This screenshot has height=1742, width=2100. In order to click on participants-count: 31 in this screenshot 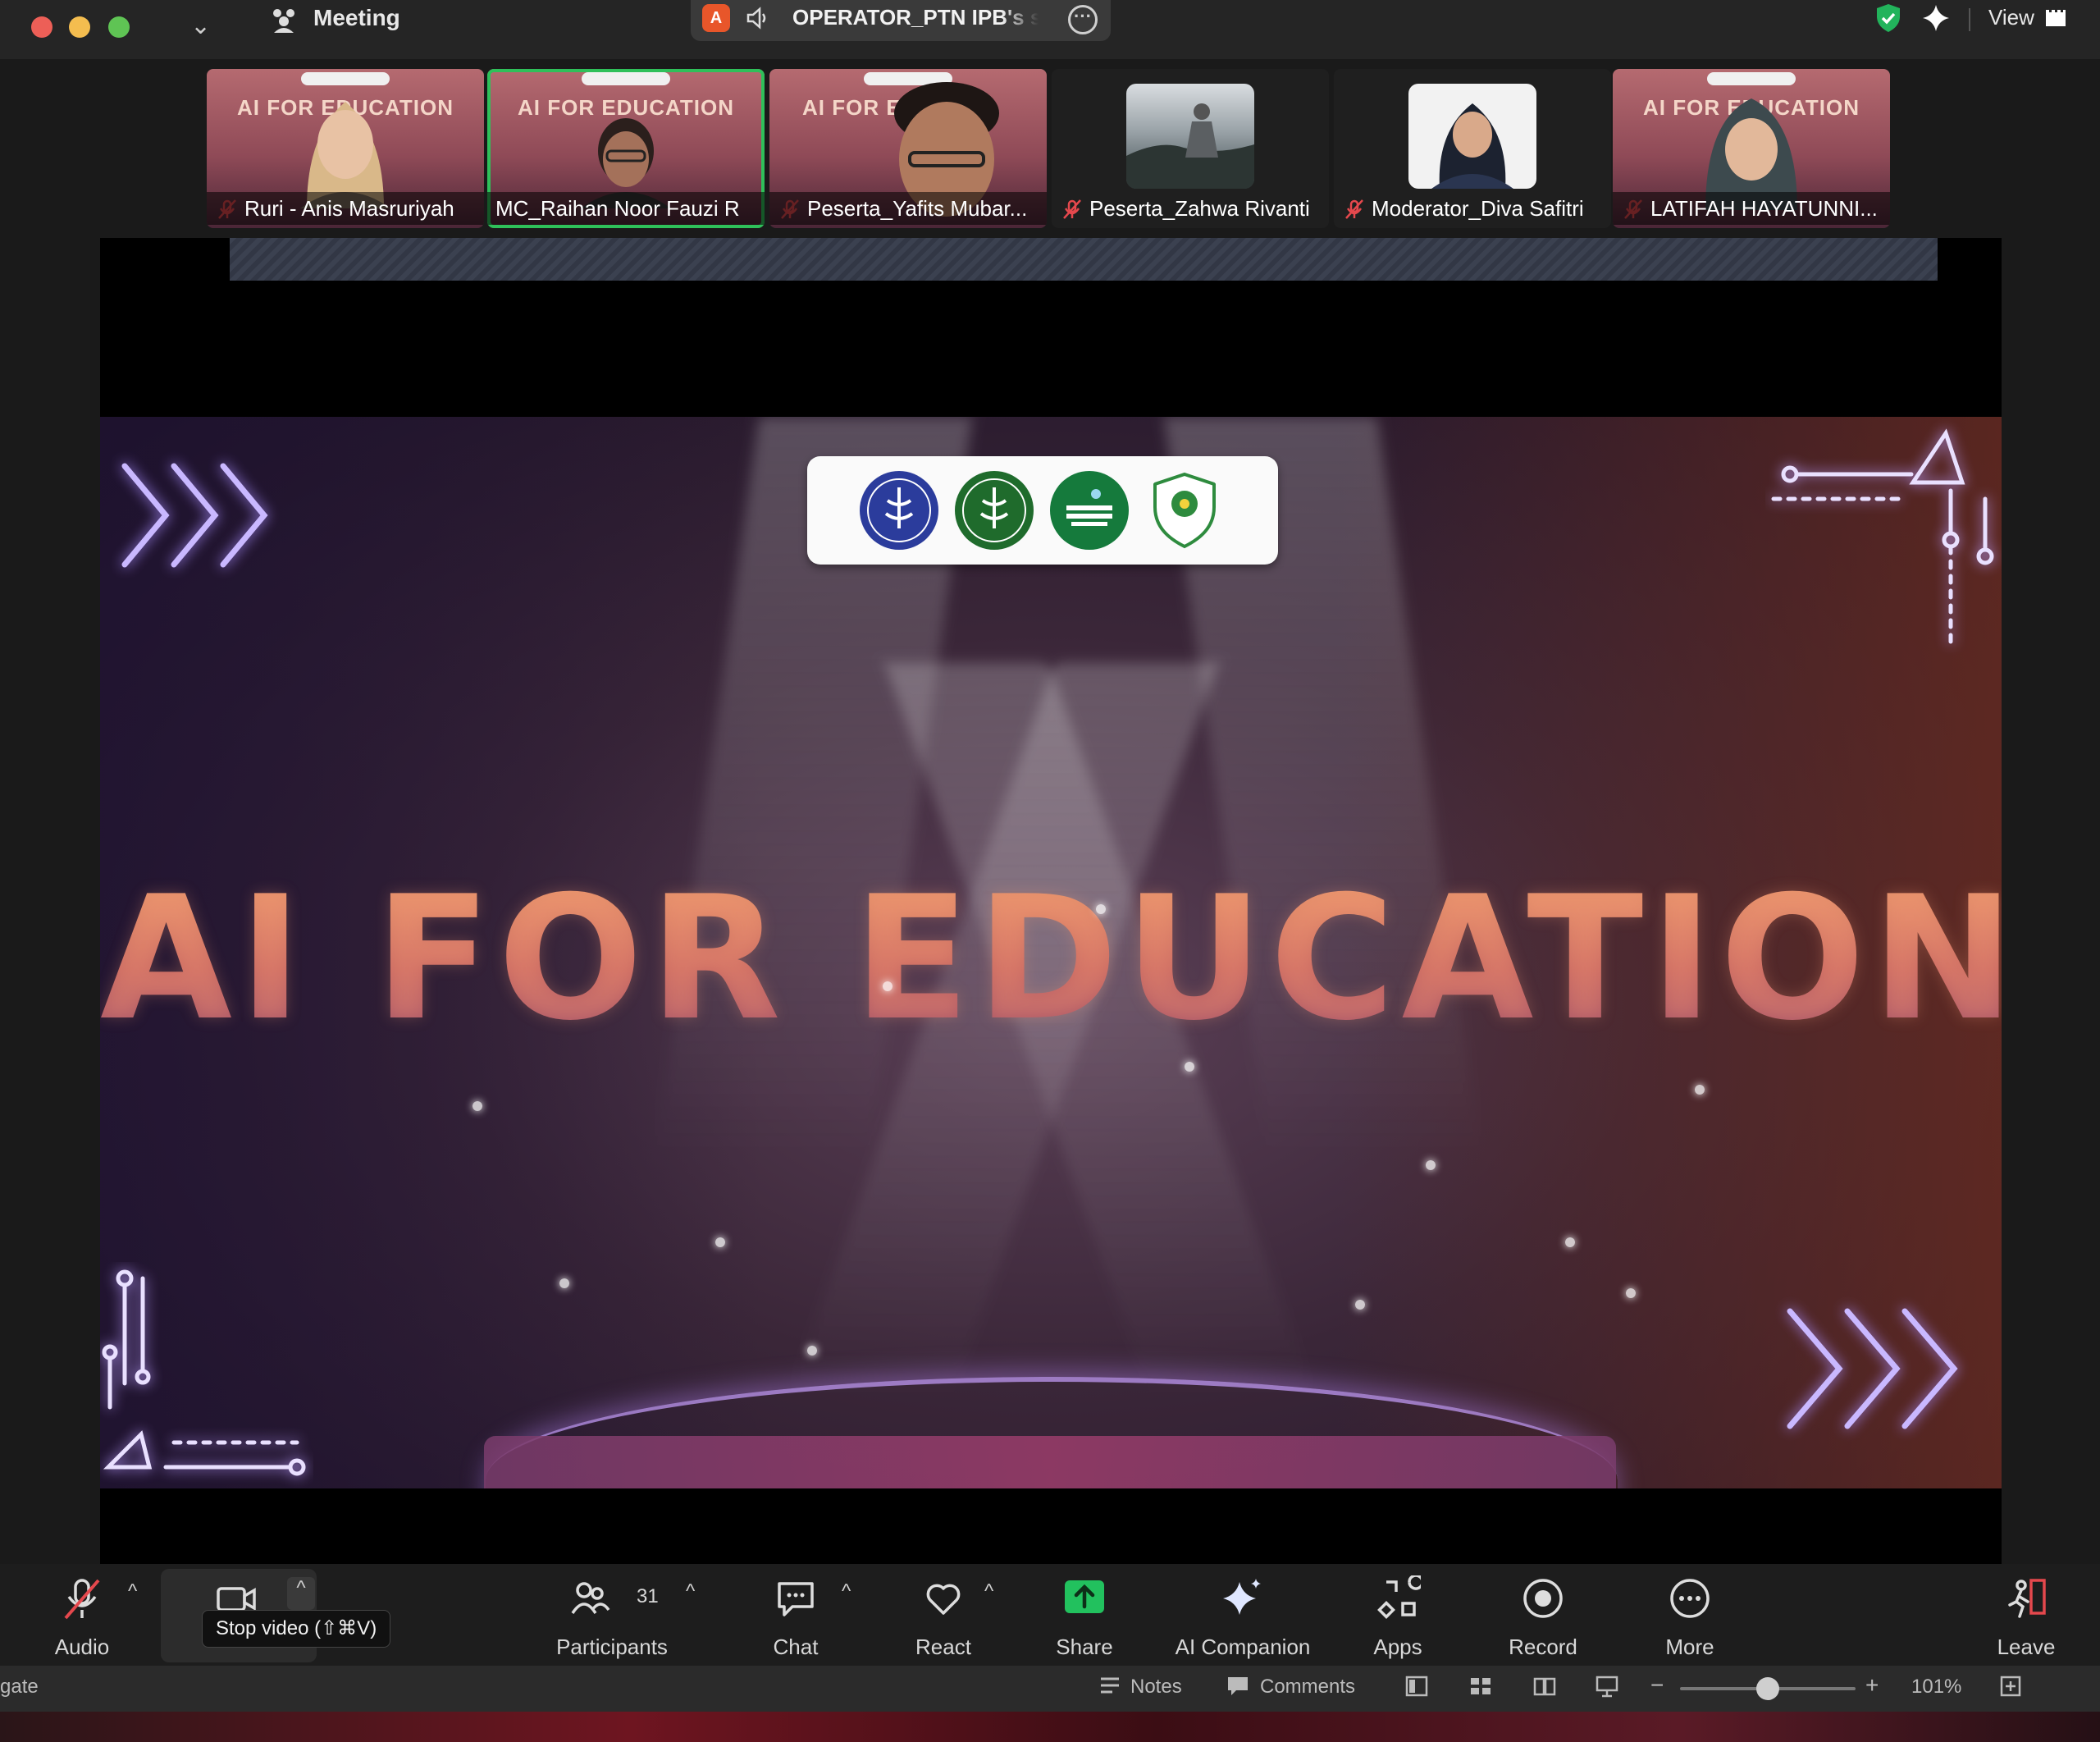, I will do `click(648, 1596)`.